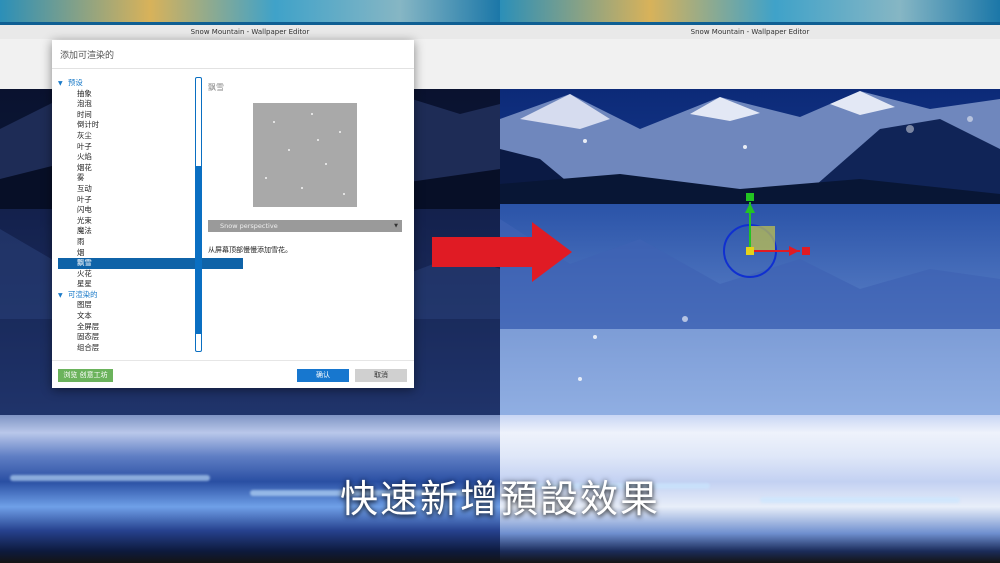 The height and width of the screenshot is (563, 1000). I want to click on x-scale-handle, so click(806, 251).